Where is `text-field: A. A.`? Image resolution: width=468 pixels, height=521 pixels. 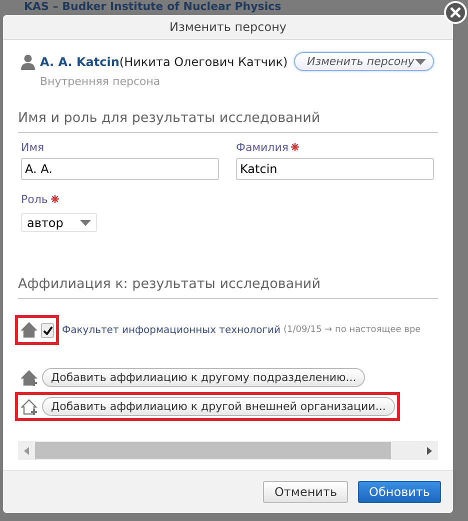 text-field: A. A. is located at coordinates (120, 169).